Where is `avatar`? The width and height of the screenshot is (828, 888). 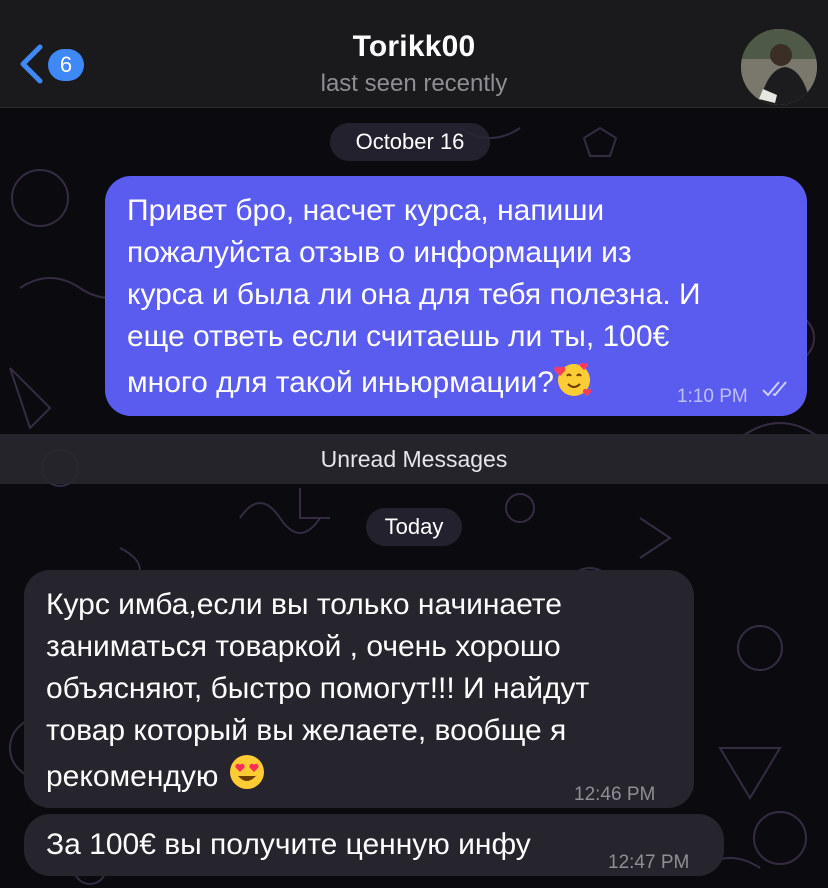
avatar is located at coordinates (779, 67).